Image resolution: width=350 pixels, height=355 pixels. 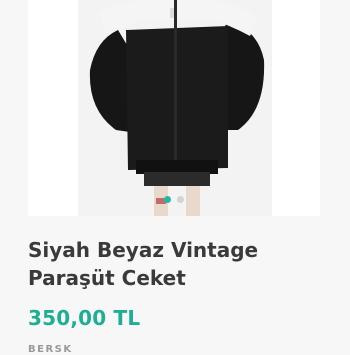 What do you see at coordinates (107, 278) in the screenshot?
I see `product-title-line2: Paraşüt Ceket` at bounding box center [107, 278].